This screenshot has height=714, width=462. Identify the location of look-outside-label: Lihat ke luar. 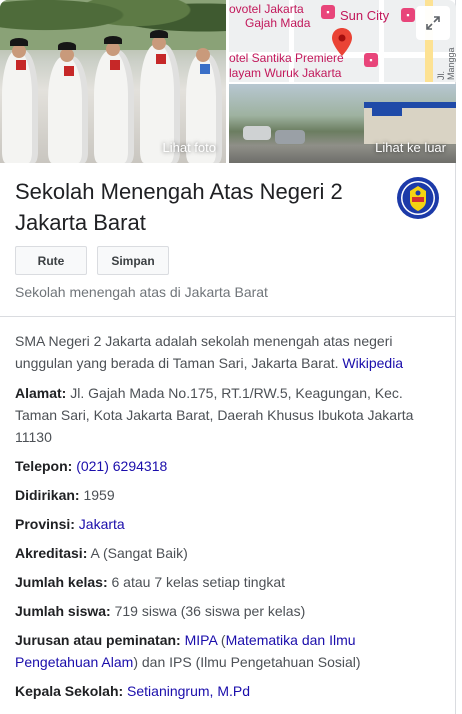
(410, 147).